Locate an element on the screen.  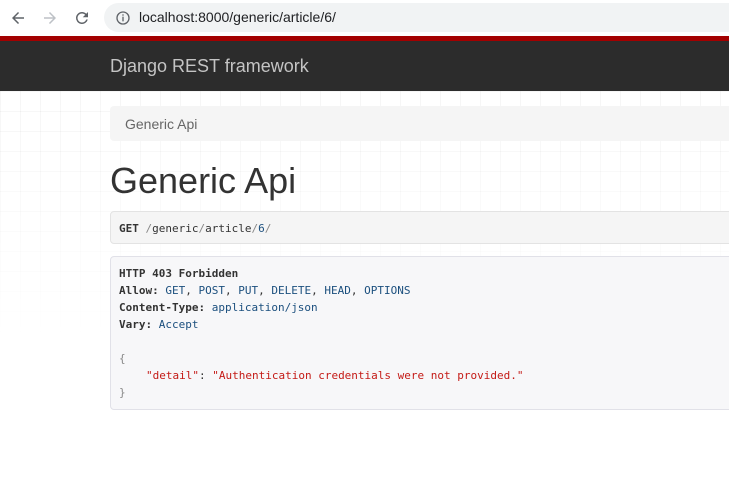
header-value: PUT is located at coordinates (248, 290).